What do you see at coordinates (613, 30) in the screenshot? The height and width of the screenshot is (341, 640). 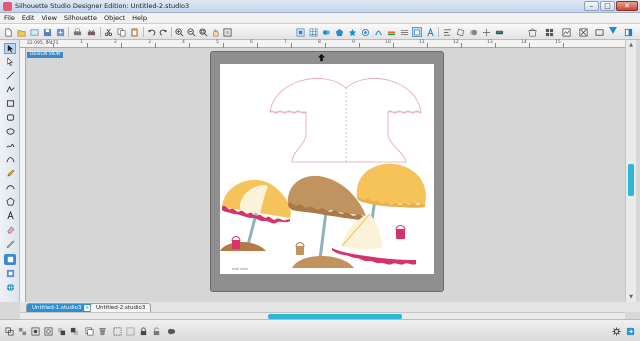 I see `zoom-indicator-icon` at bounding box center [613, 30].